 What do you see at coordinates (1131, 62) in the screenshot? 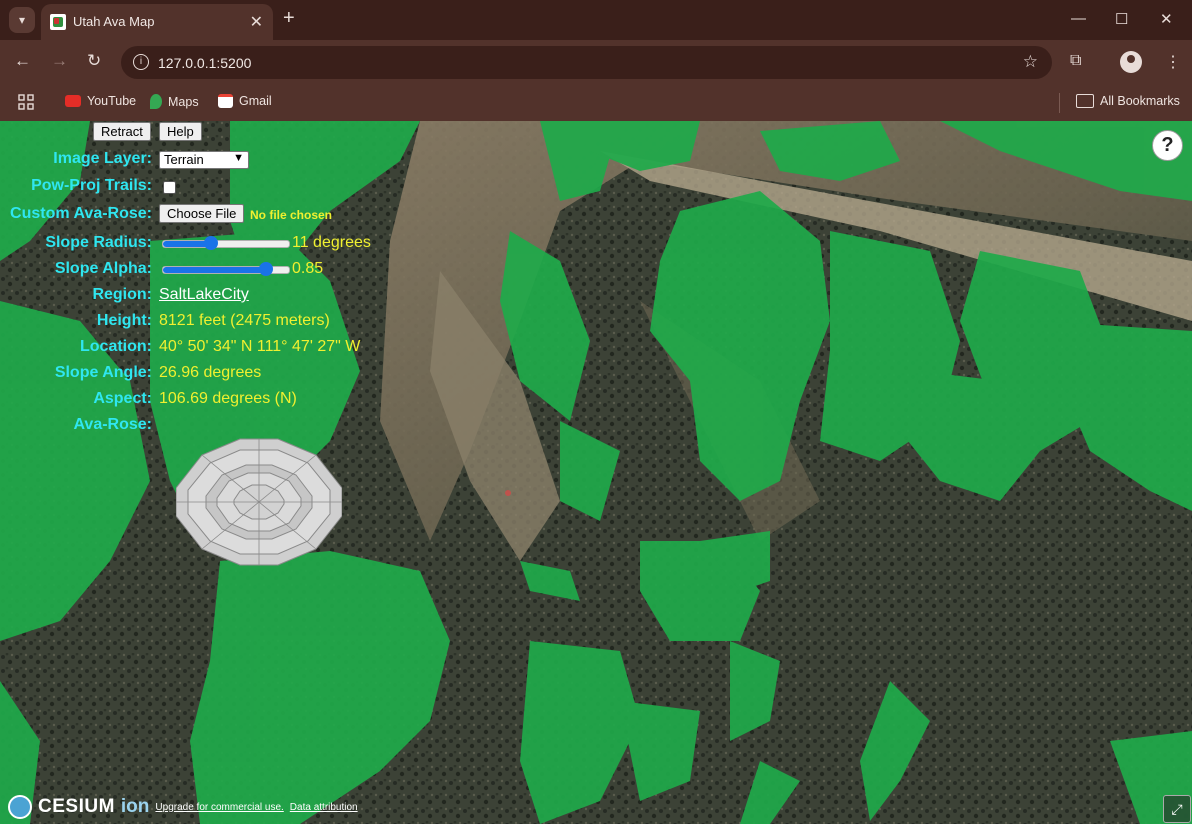
I see `profile-avatar-icon` at bounding box center [1131, 62].